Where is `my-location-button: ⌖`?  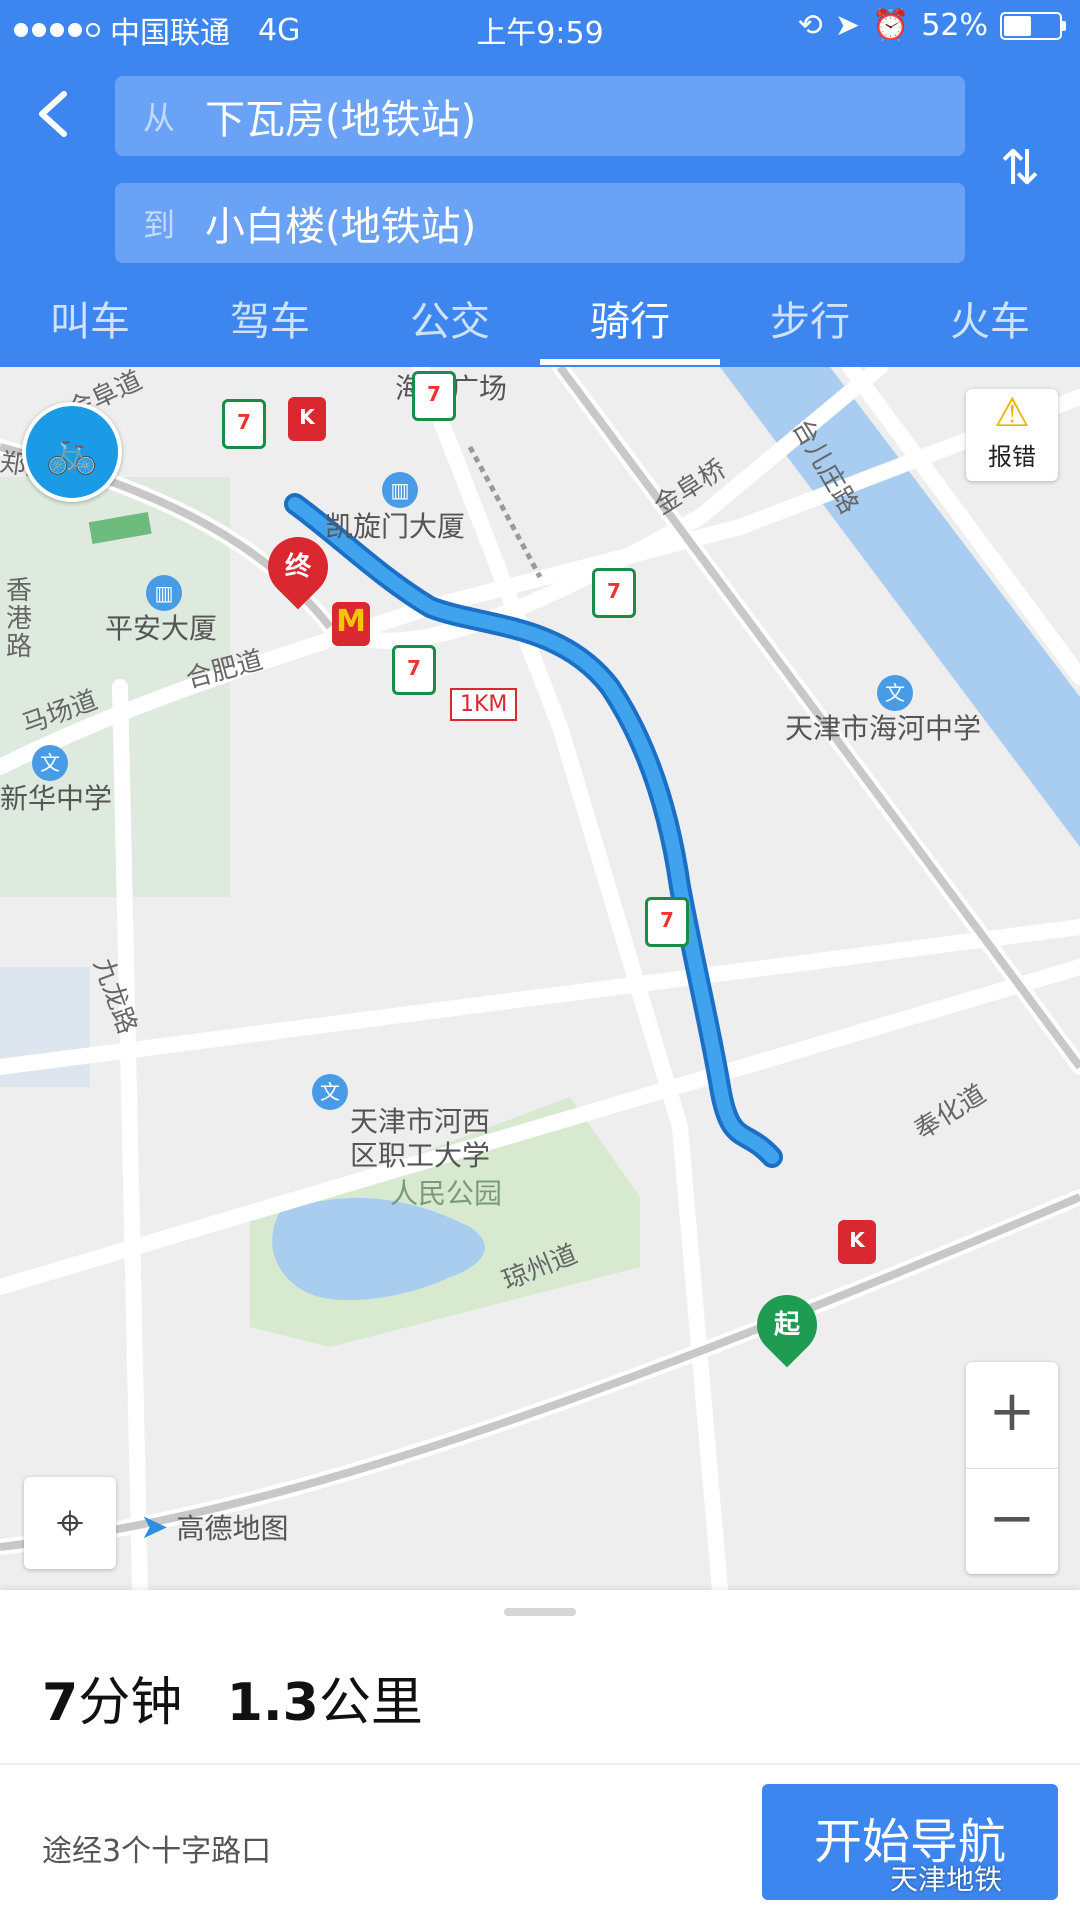 my-location-button: ⌖ is located at coordinates (70, 1523).